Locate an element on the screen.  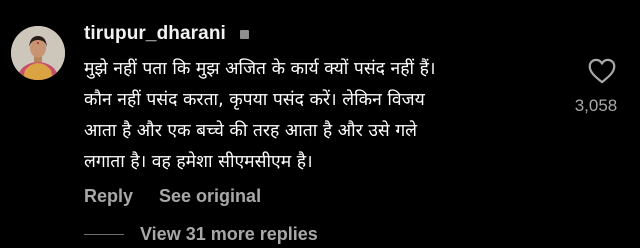
reply-button: Reply is located at coordinates (108, 196).